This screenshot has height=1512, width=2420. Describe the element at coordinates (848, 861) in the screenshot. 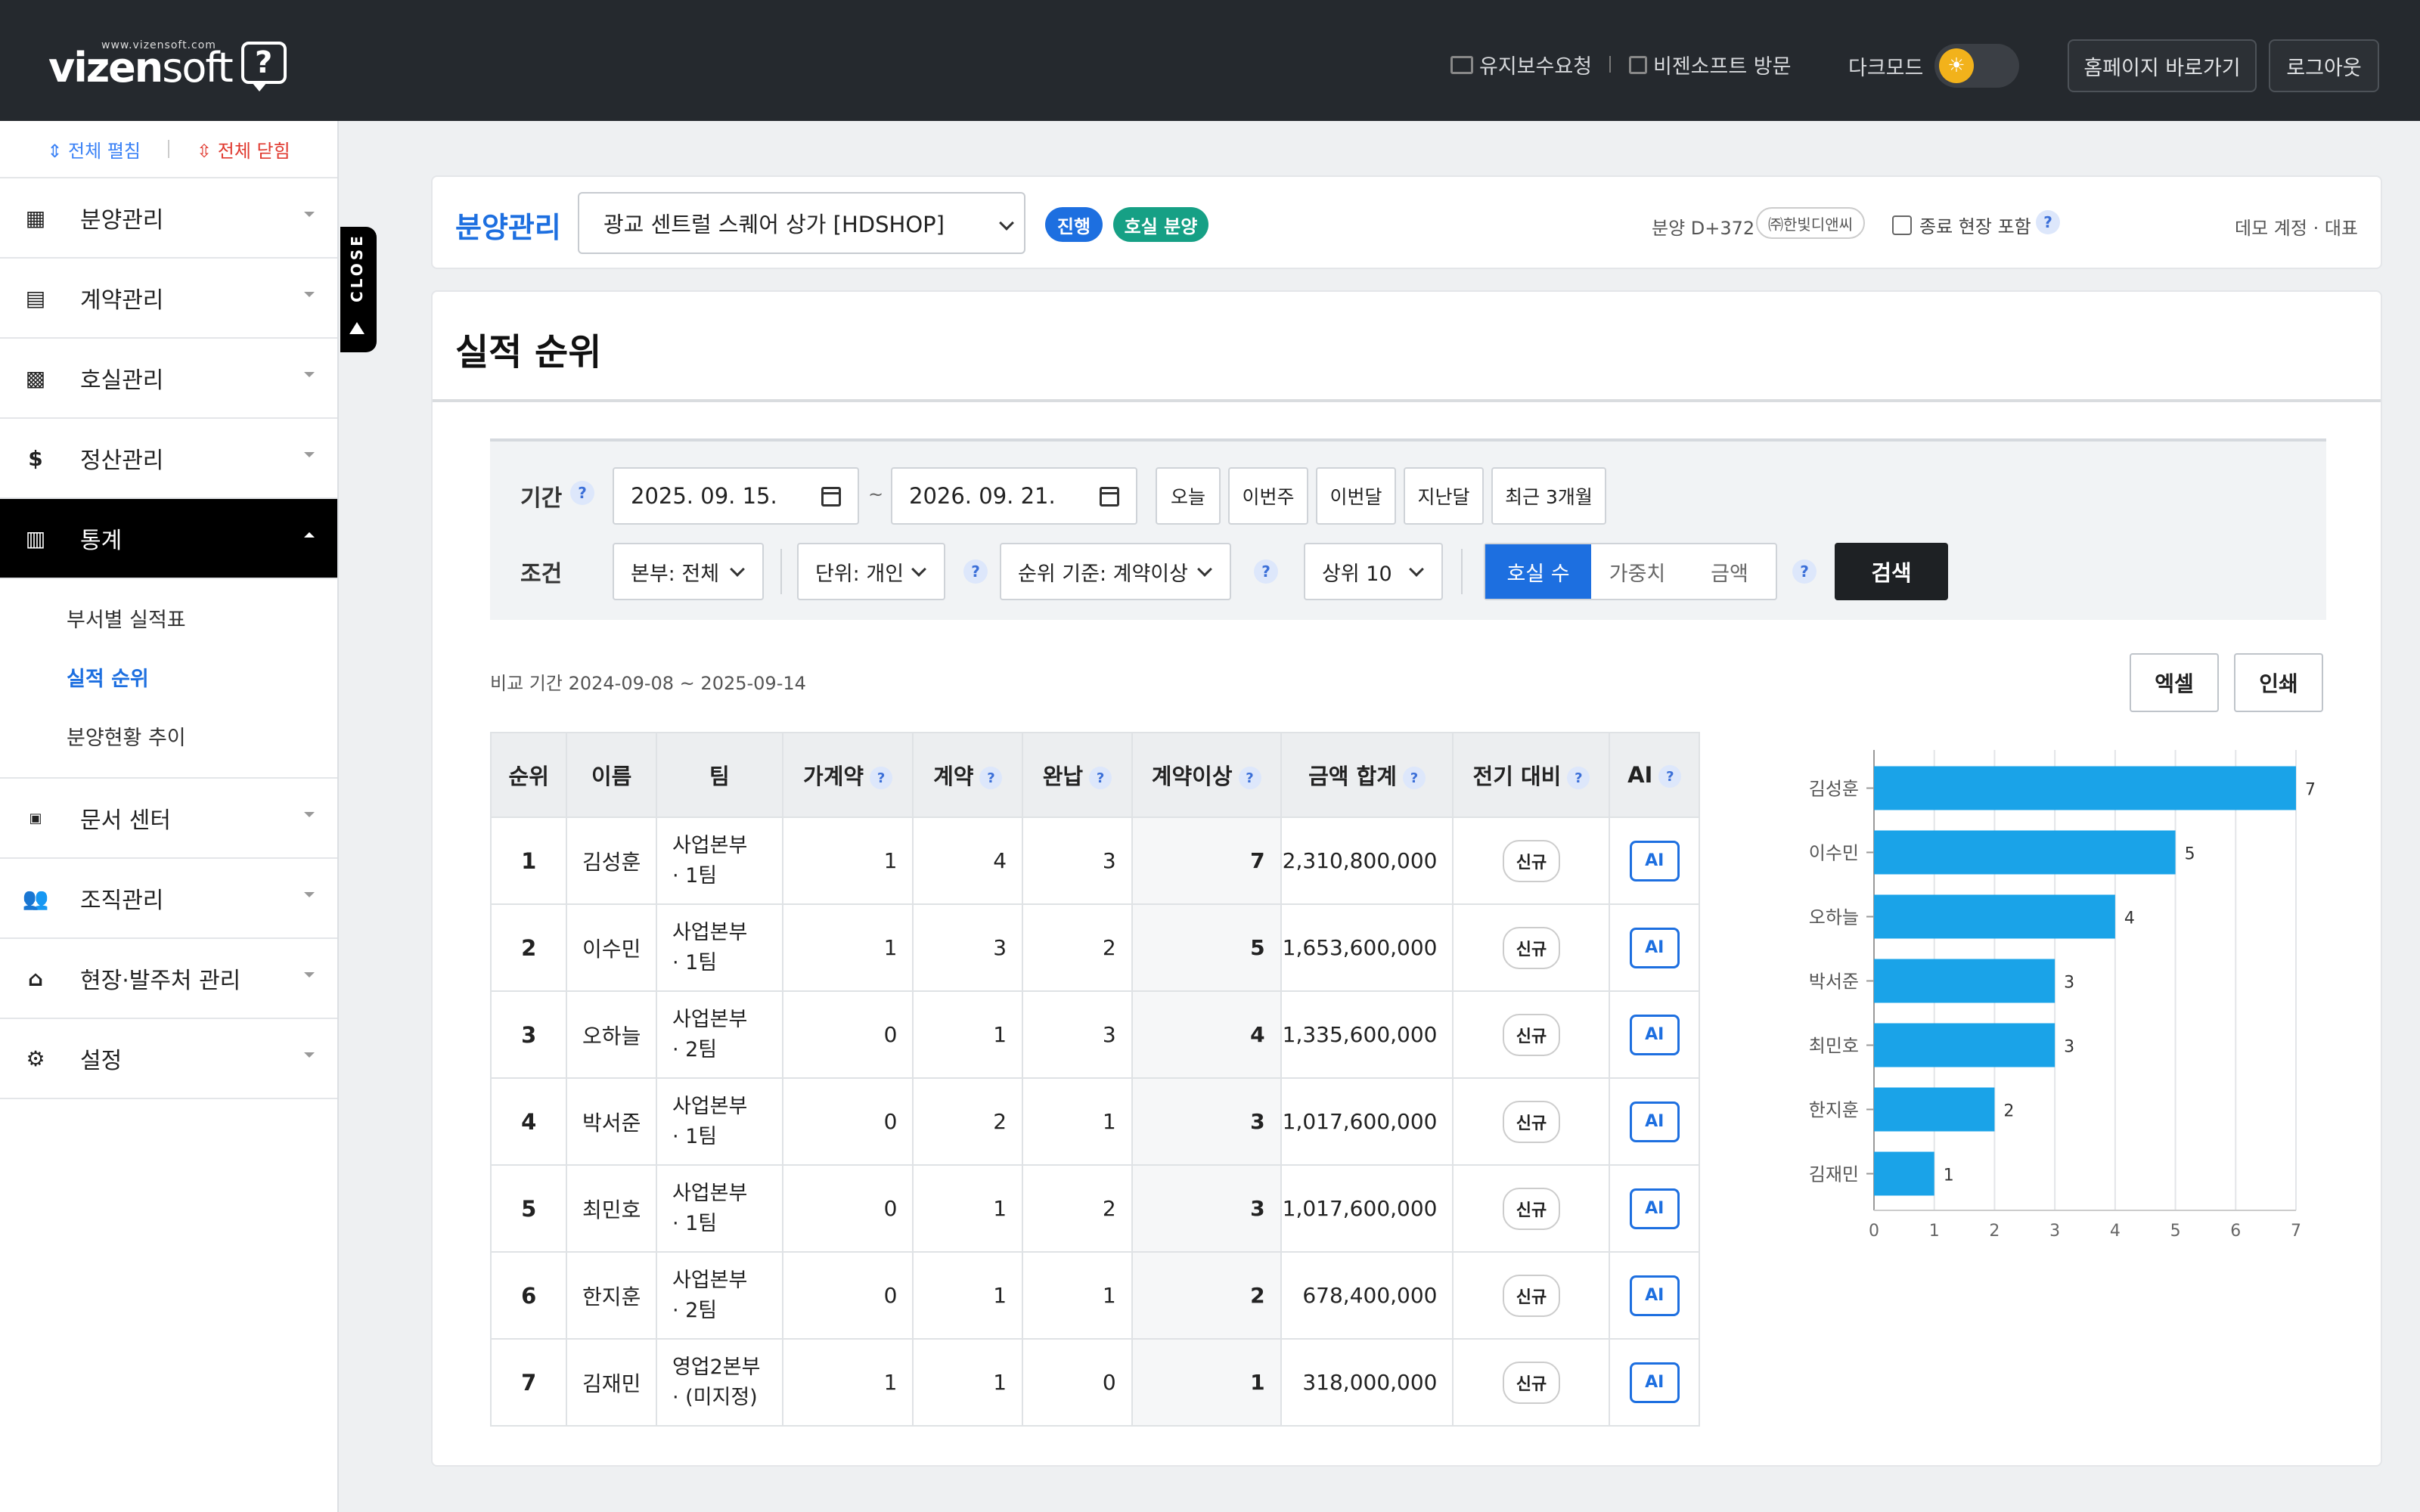

I see `cell-pre-contract: 1` at that location.